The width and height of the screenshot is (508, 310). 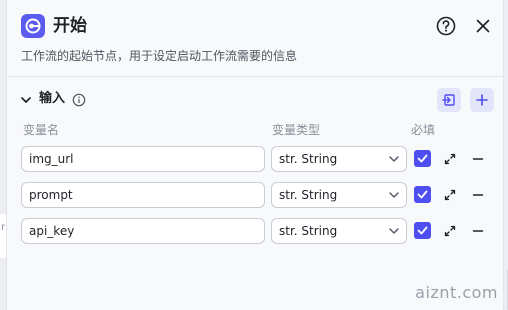 What do you see at coordinates (456, 292) in the screenshot?
I see `watermark: aiznt.com` at bounding box center [456, 292].